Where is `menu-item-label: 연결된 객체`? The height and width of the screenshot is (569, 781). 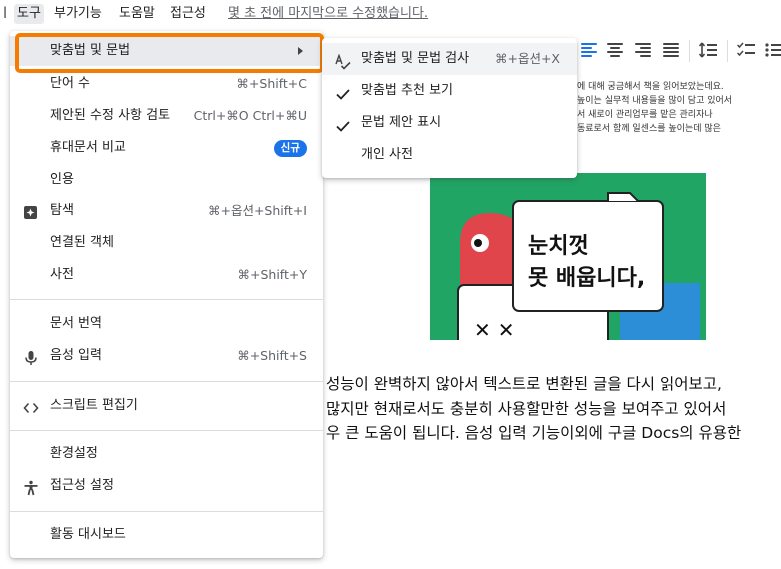
menu-item-label: 연결된 객체 is located at coordinates (82, 242).